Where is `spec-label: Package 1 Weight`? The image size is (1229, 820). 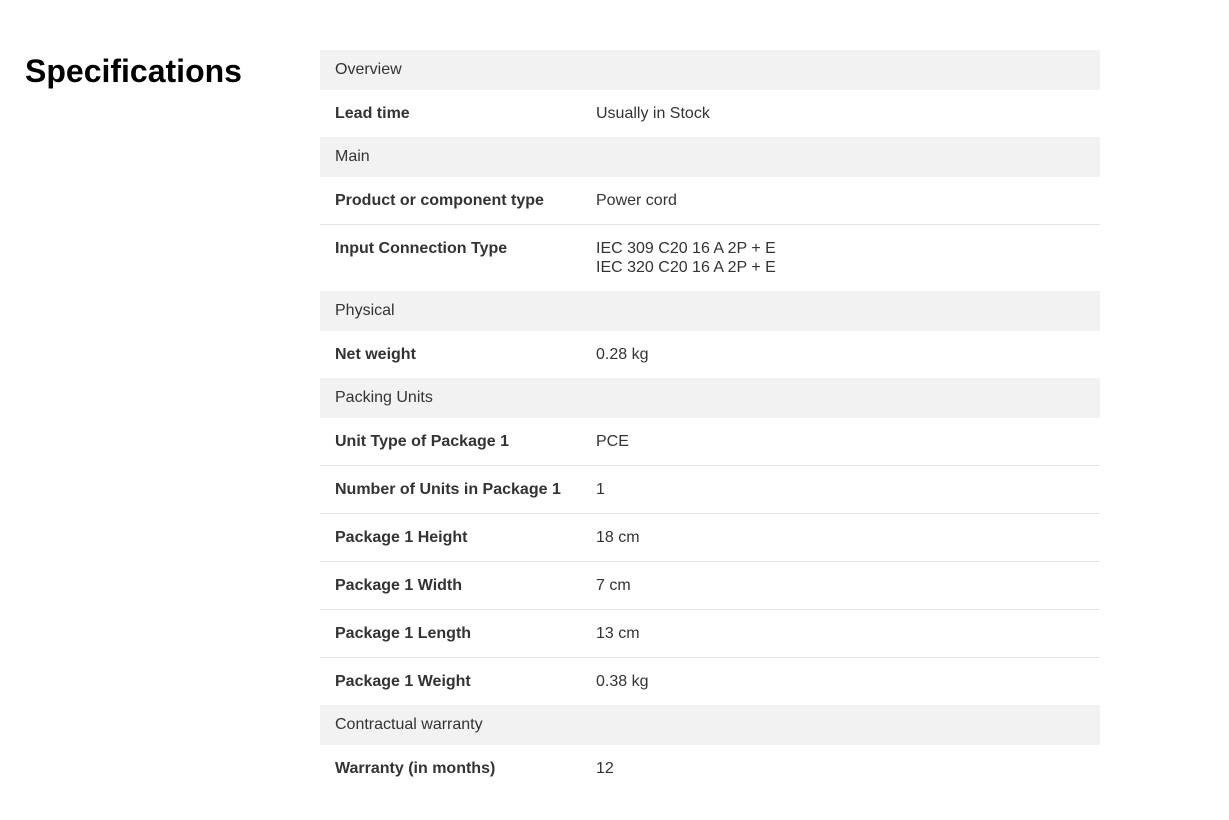
spec-label: Package 1 Weight is located at coordinates (403, 681).